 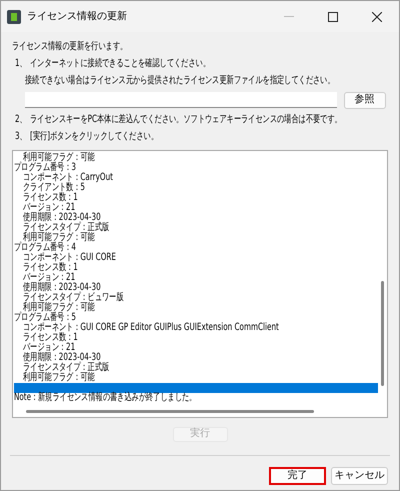 I want to click on window-title: ライセンス情報の更新, so click(x=77, y=17).